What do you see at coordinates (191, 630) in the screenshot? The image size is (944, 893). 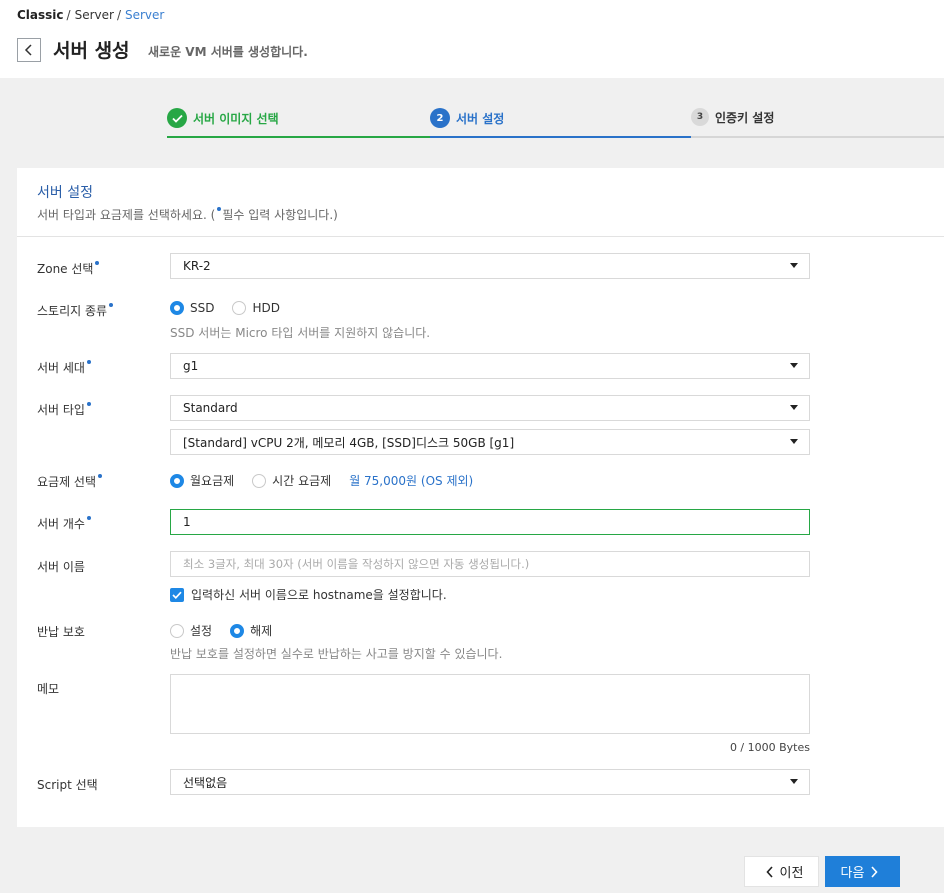 I see `return-protect-on-radio: 설정` at bounding box center [191, 630].